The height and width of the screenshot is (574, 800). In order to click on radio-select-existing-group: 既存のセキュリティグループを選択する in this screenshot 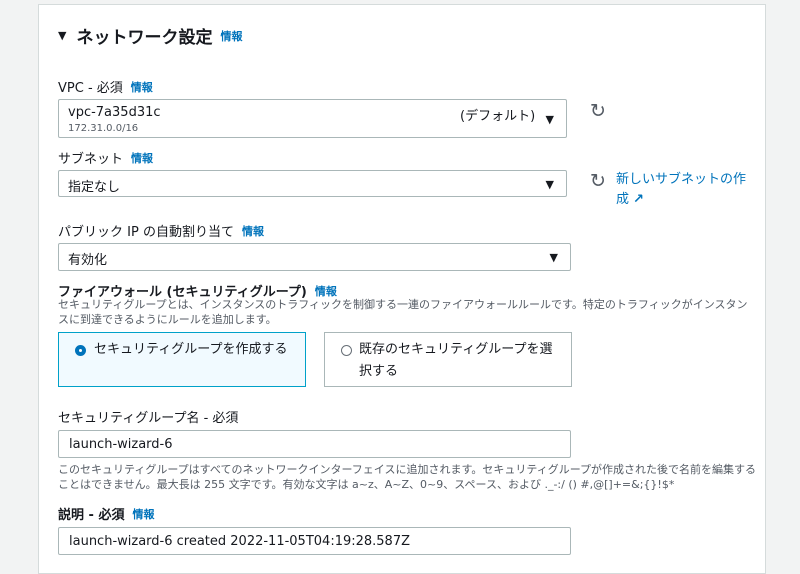, I will do `click(448, 359)`.